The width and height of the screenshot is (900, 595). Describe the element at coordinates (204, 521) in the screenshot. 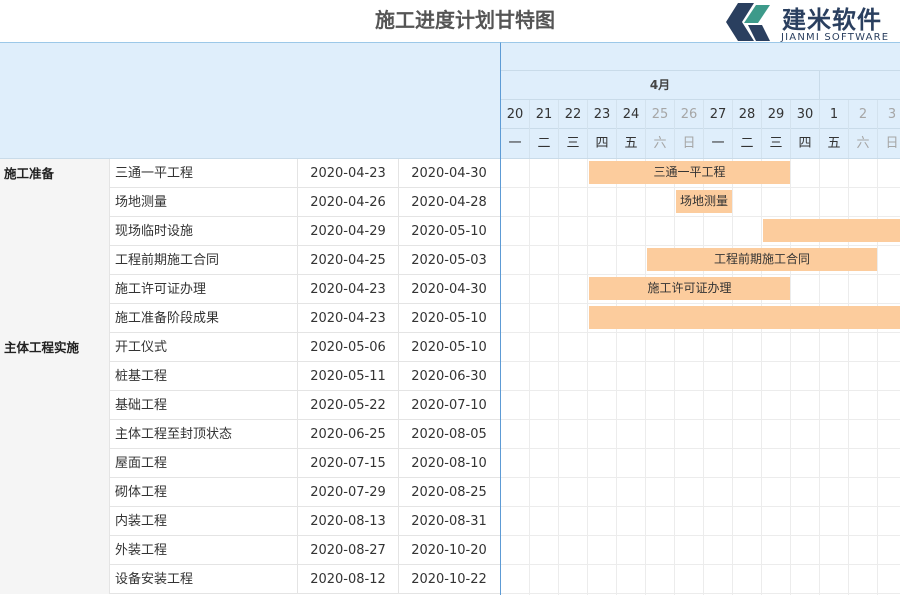

I see `task-name-cell: 内装工程` at that location.